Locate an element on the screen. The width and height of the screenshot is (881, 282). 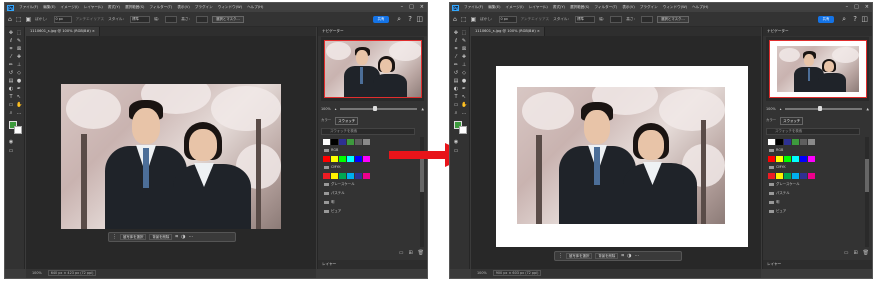
gradient-icon: ▤ is located at coordinates (456, 81).